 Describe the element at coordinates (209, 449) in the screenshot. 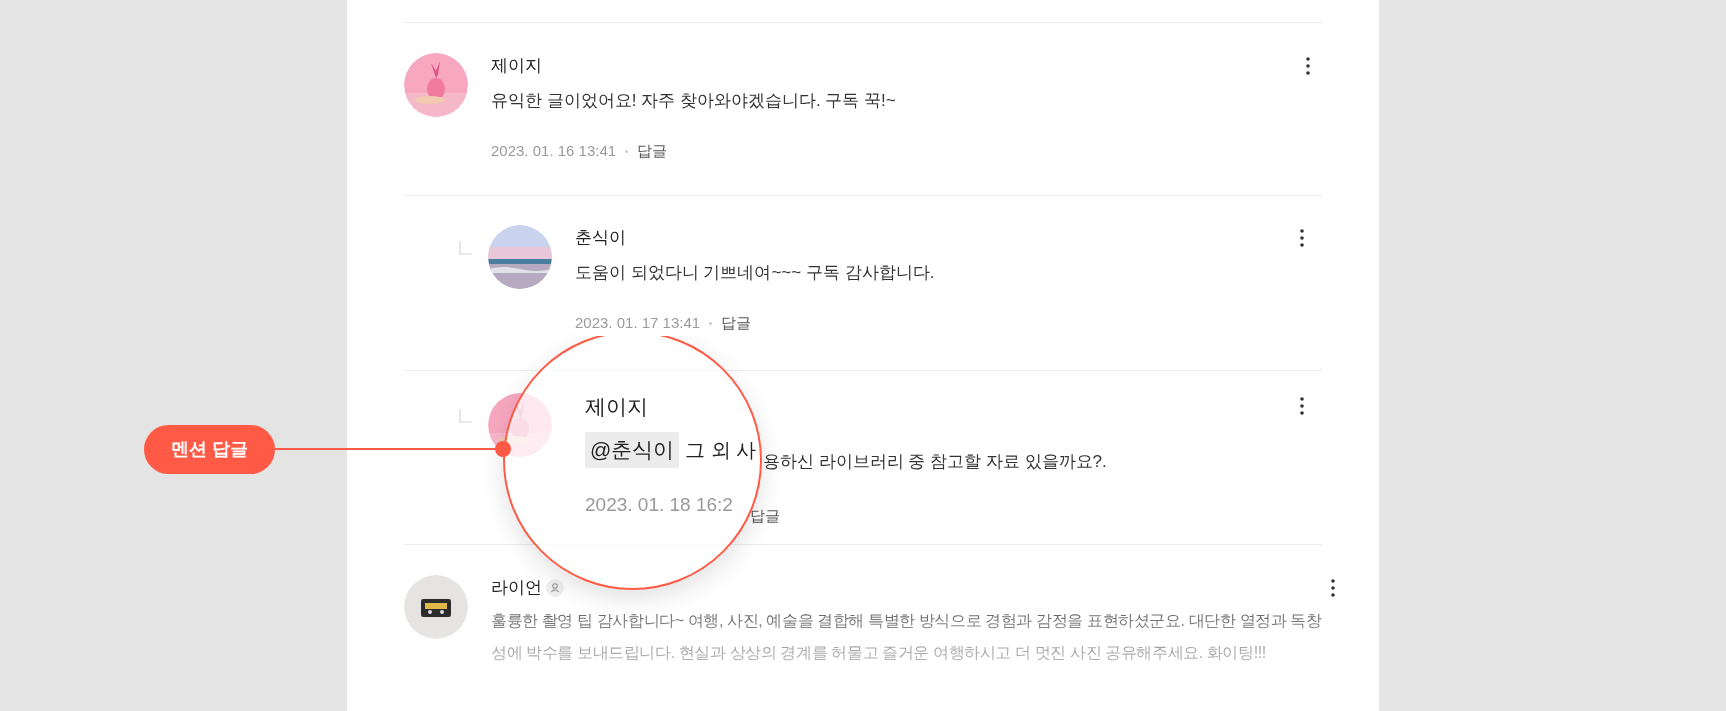

I see `callout-label: 멘션 답글` at that location.